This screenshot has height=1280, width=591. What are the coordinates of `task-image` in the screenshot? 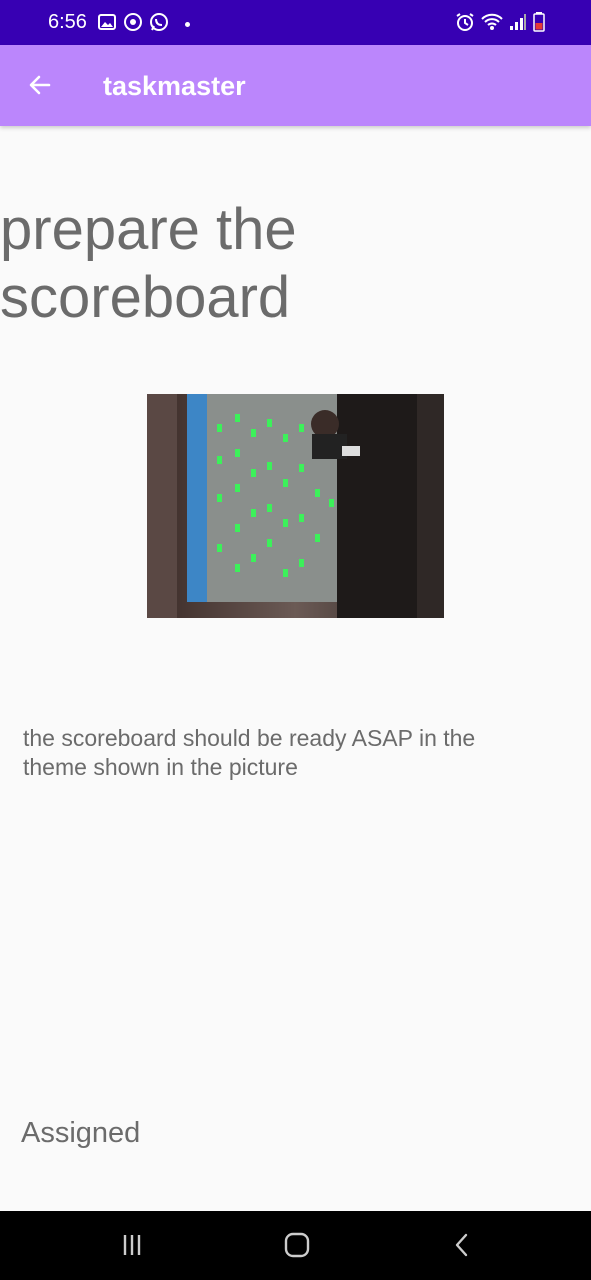 It's located at (295, 506).